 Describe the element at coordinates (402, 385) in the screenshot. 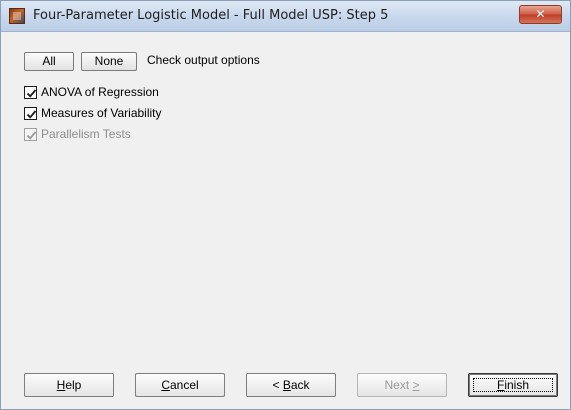

I see `next-button: Next >` at that location.